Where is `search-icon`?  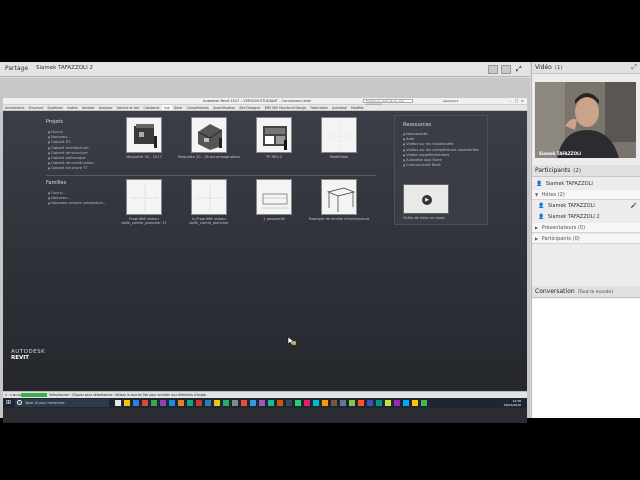
search-icon is located at coordinates (19, 402).